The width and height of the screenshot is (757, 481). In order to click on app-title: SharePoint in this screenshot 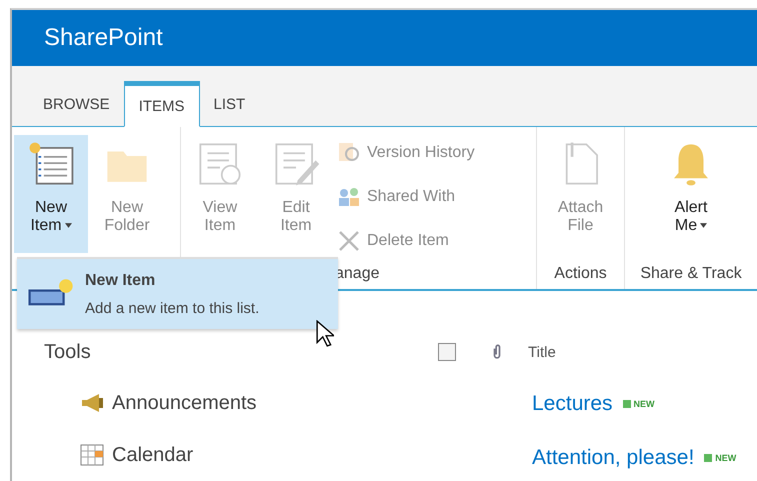, I will do `click(103, 38)`.